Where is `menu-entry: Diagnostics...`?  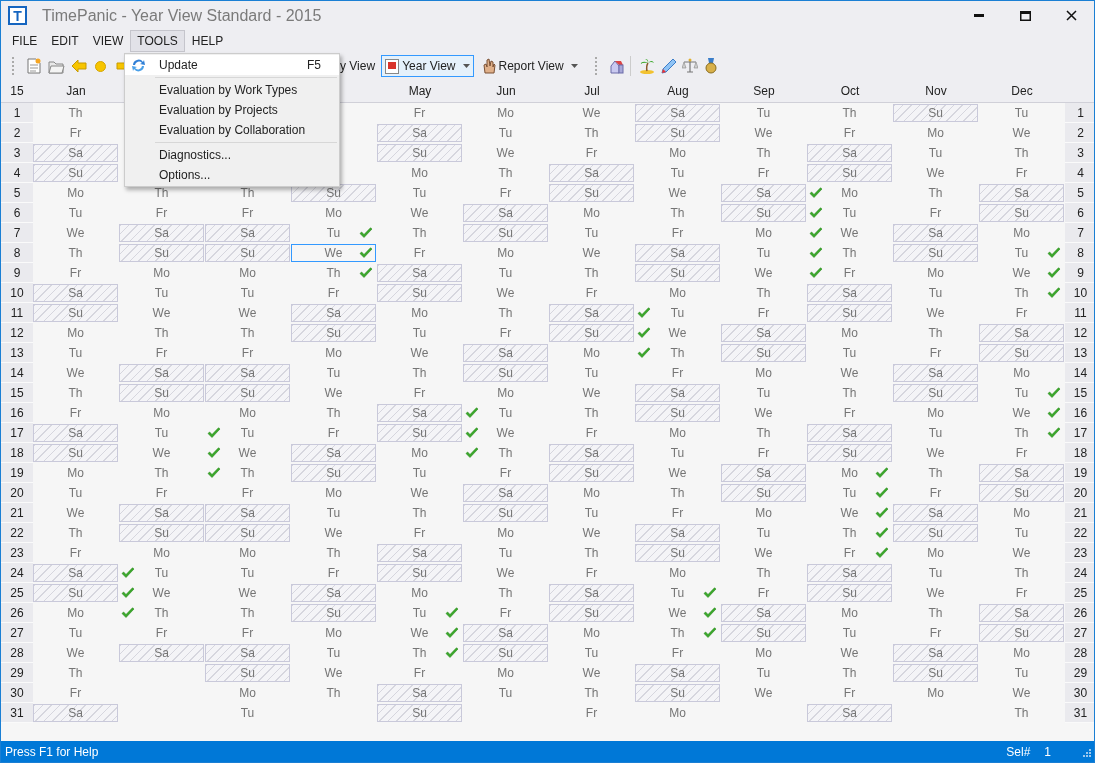 menu-entry: Diagnostics... is located at coordinates (232, 155).